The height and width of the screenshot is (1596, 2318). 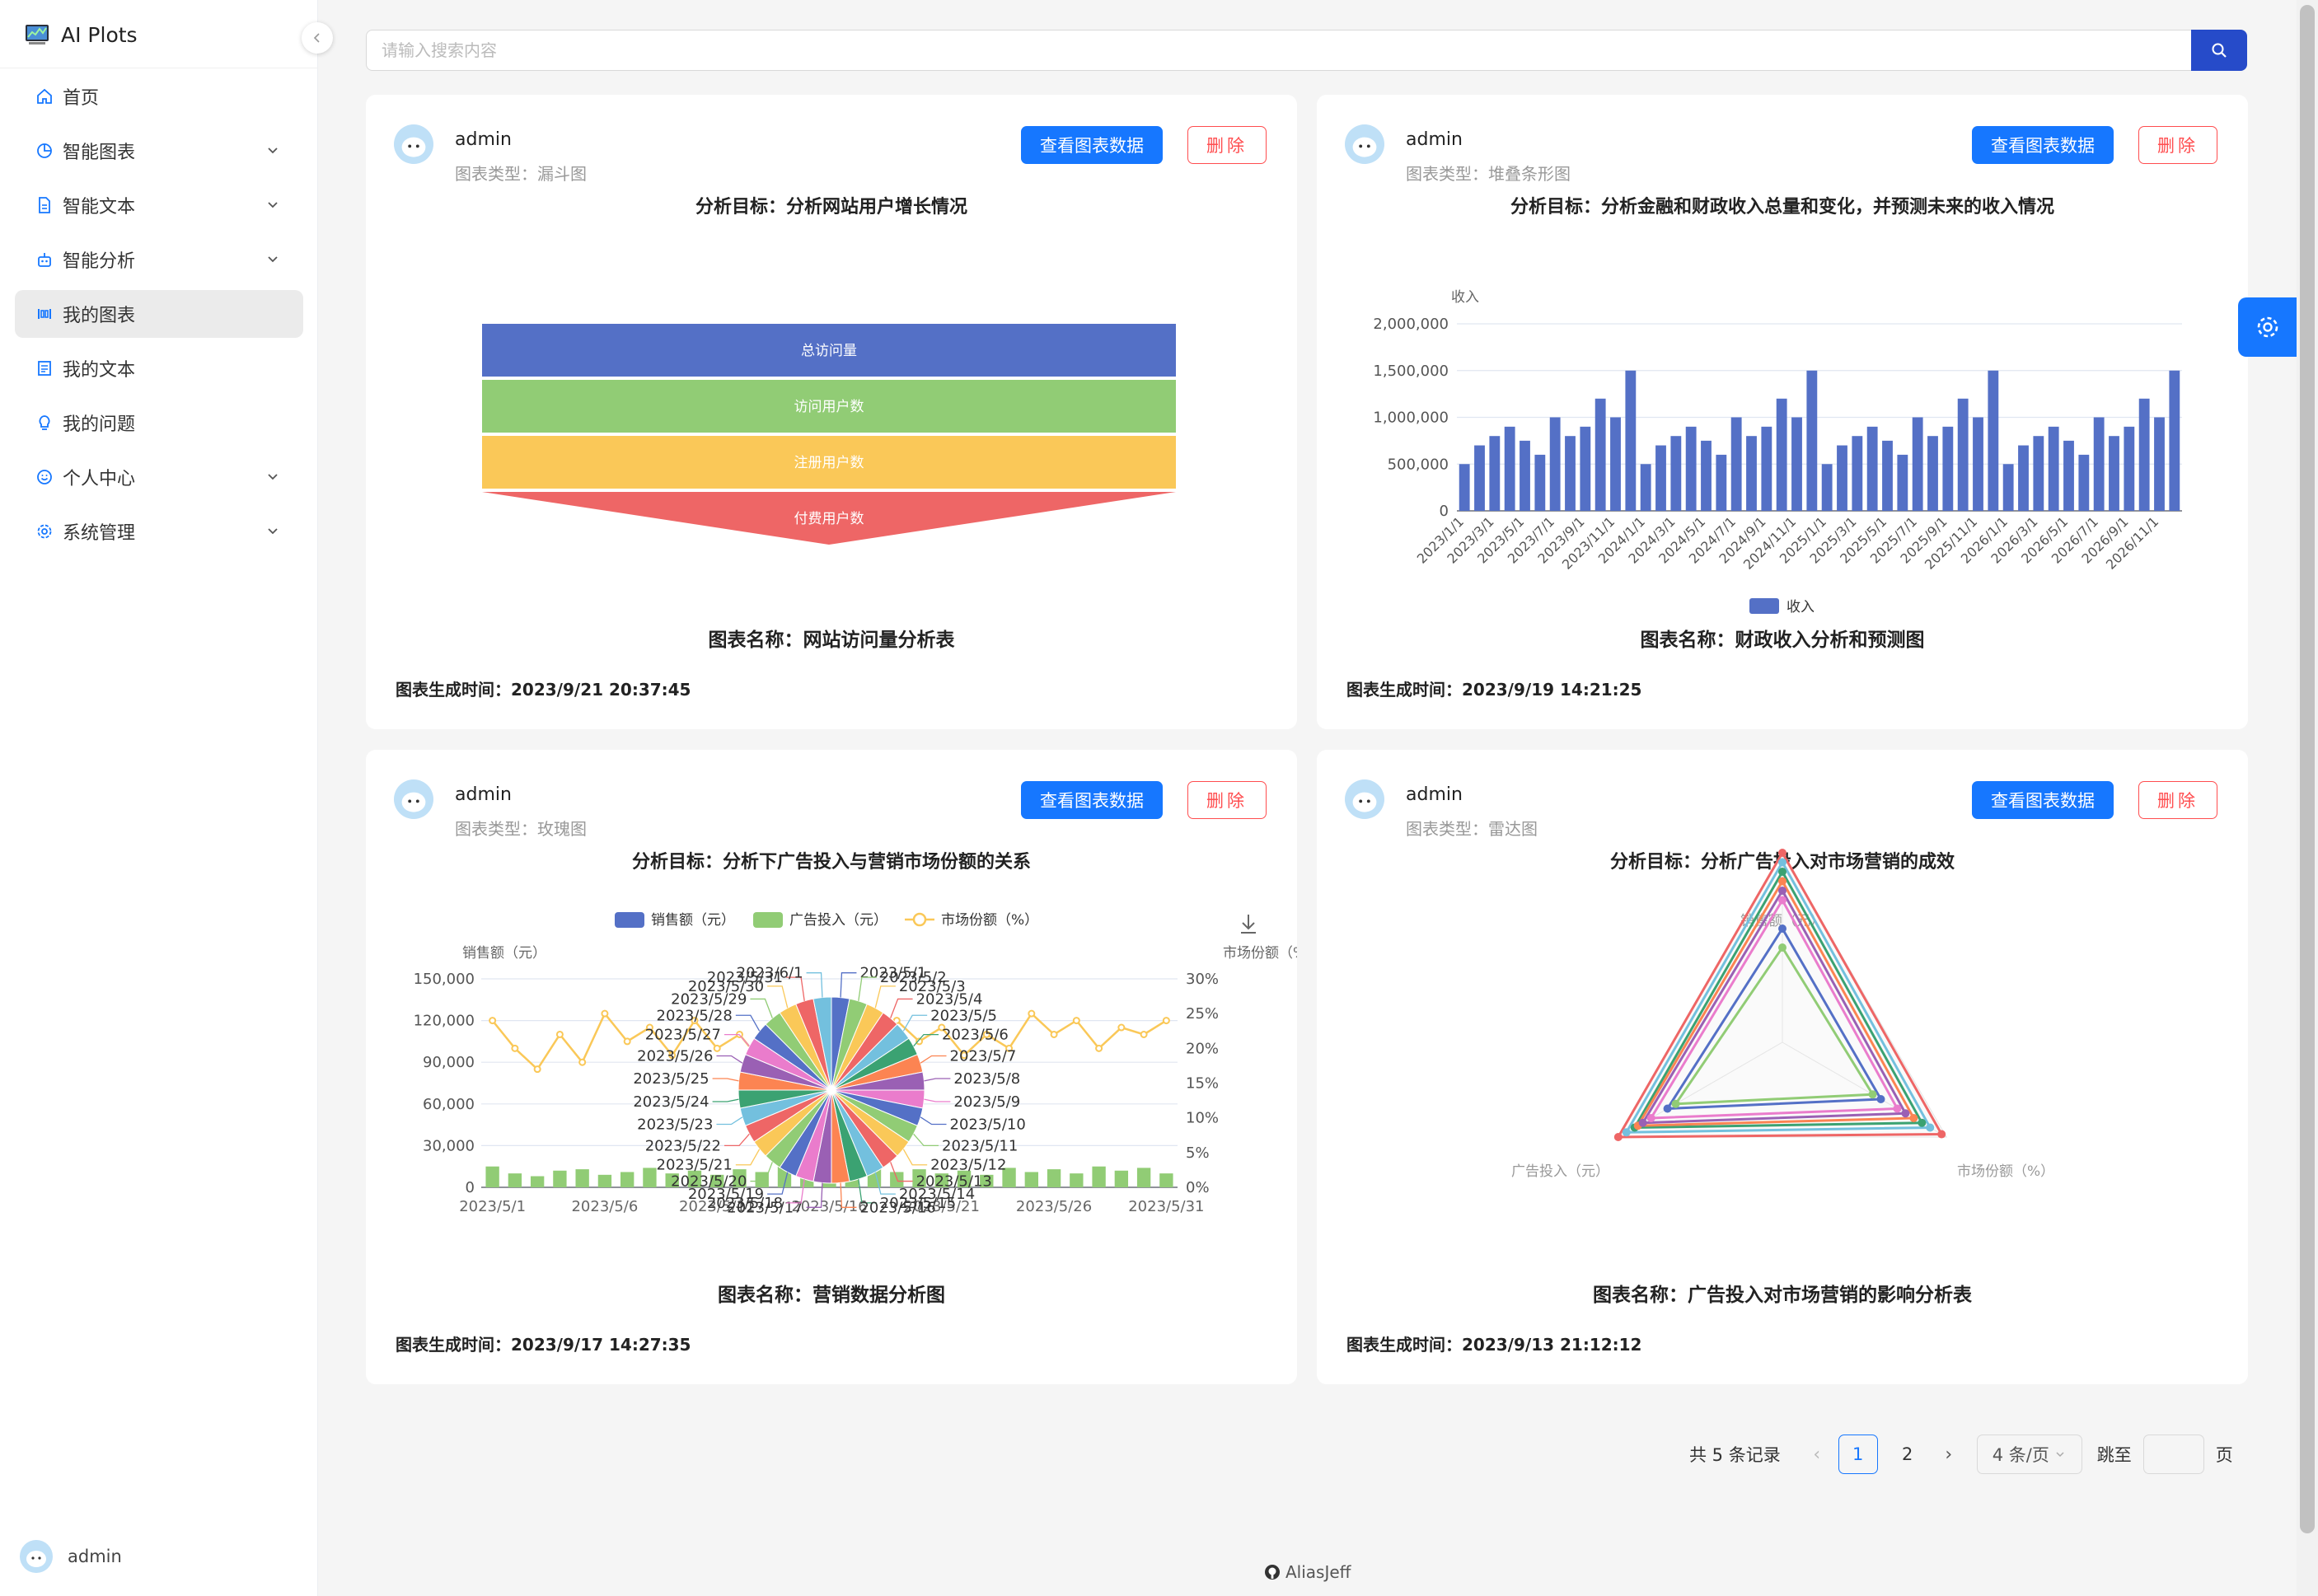 I want to click on app-title: AI Plots, so click(x=99, y=34).